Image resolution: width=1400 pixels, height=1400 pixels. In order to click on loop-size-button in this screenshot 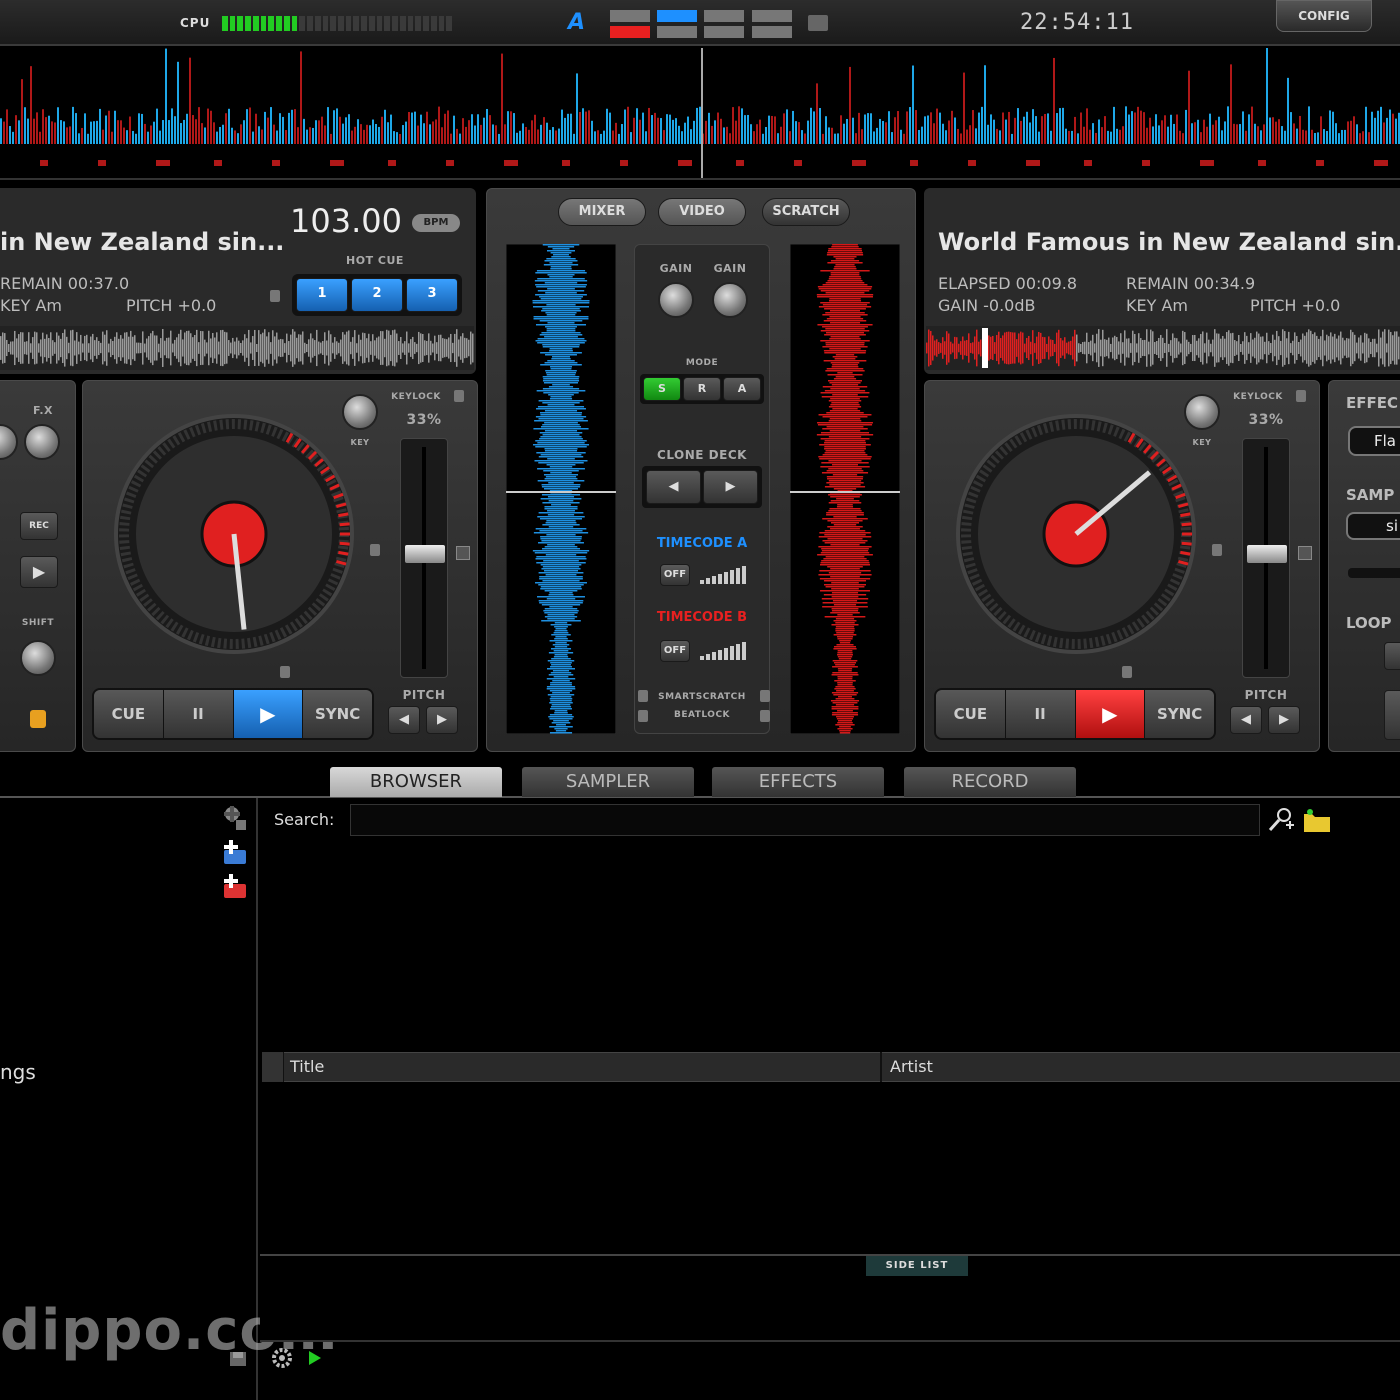, I will do `click(1392, 715)`.